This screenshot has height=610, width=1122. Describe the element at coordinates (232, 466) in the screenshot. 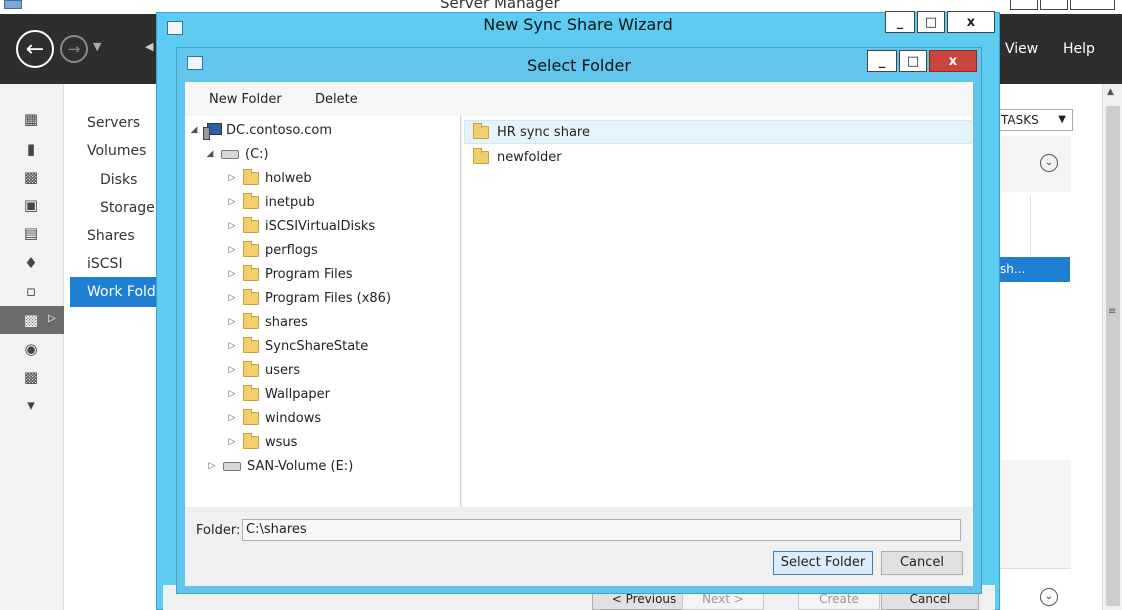

I see `drive-icon` at that location.